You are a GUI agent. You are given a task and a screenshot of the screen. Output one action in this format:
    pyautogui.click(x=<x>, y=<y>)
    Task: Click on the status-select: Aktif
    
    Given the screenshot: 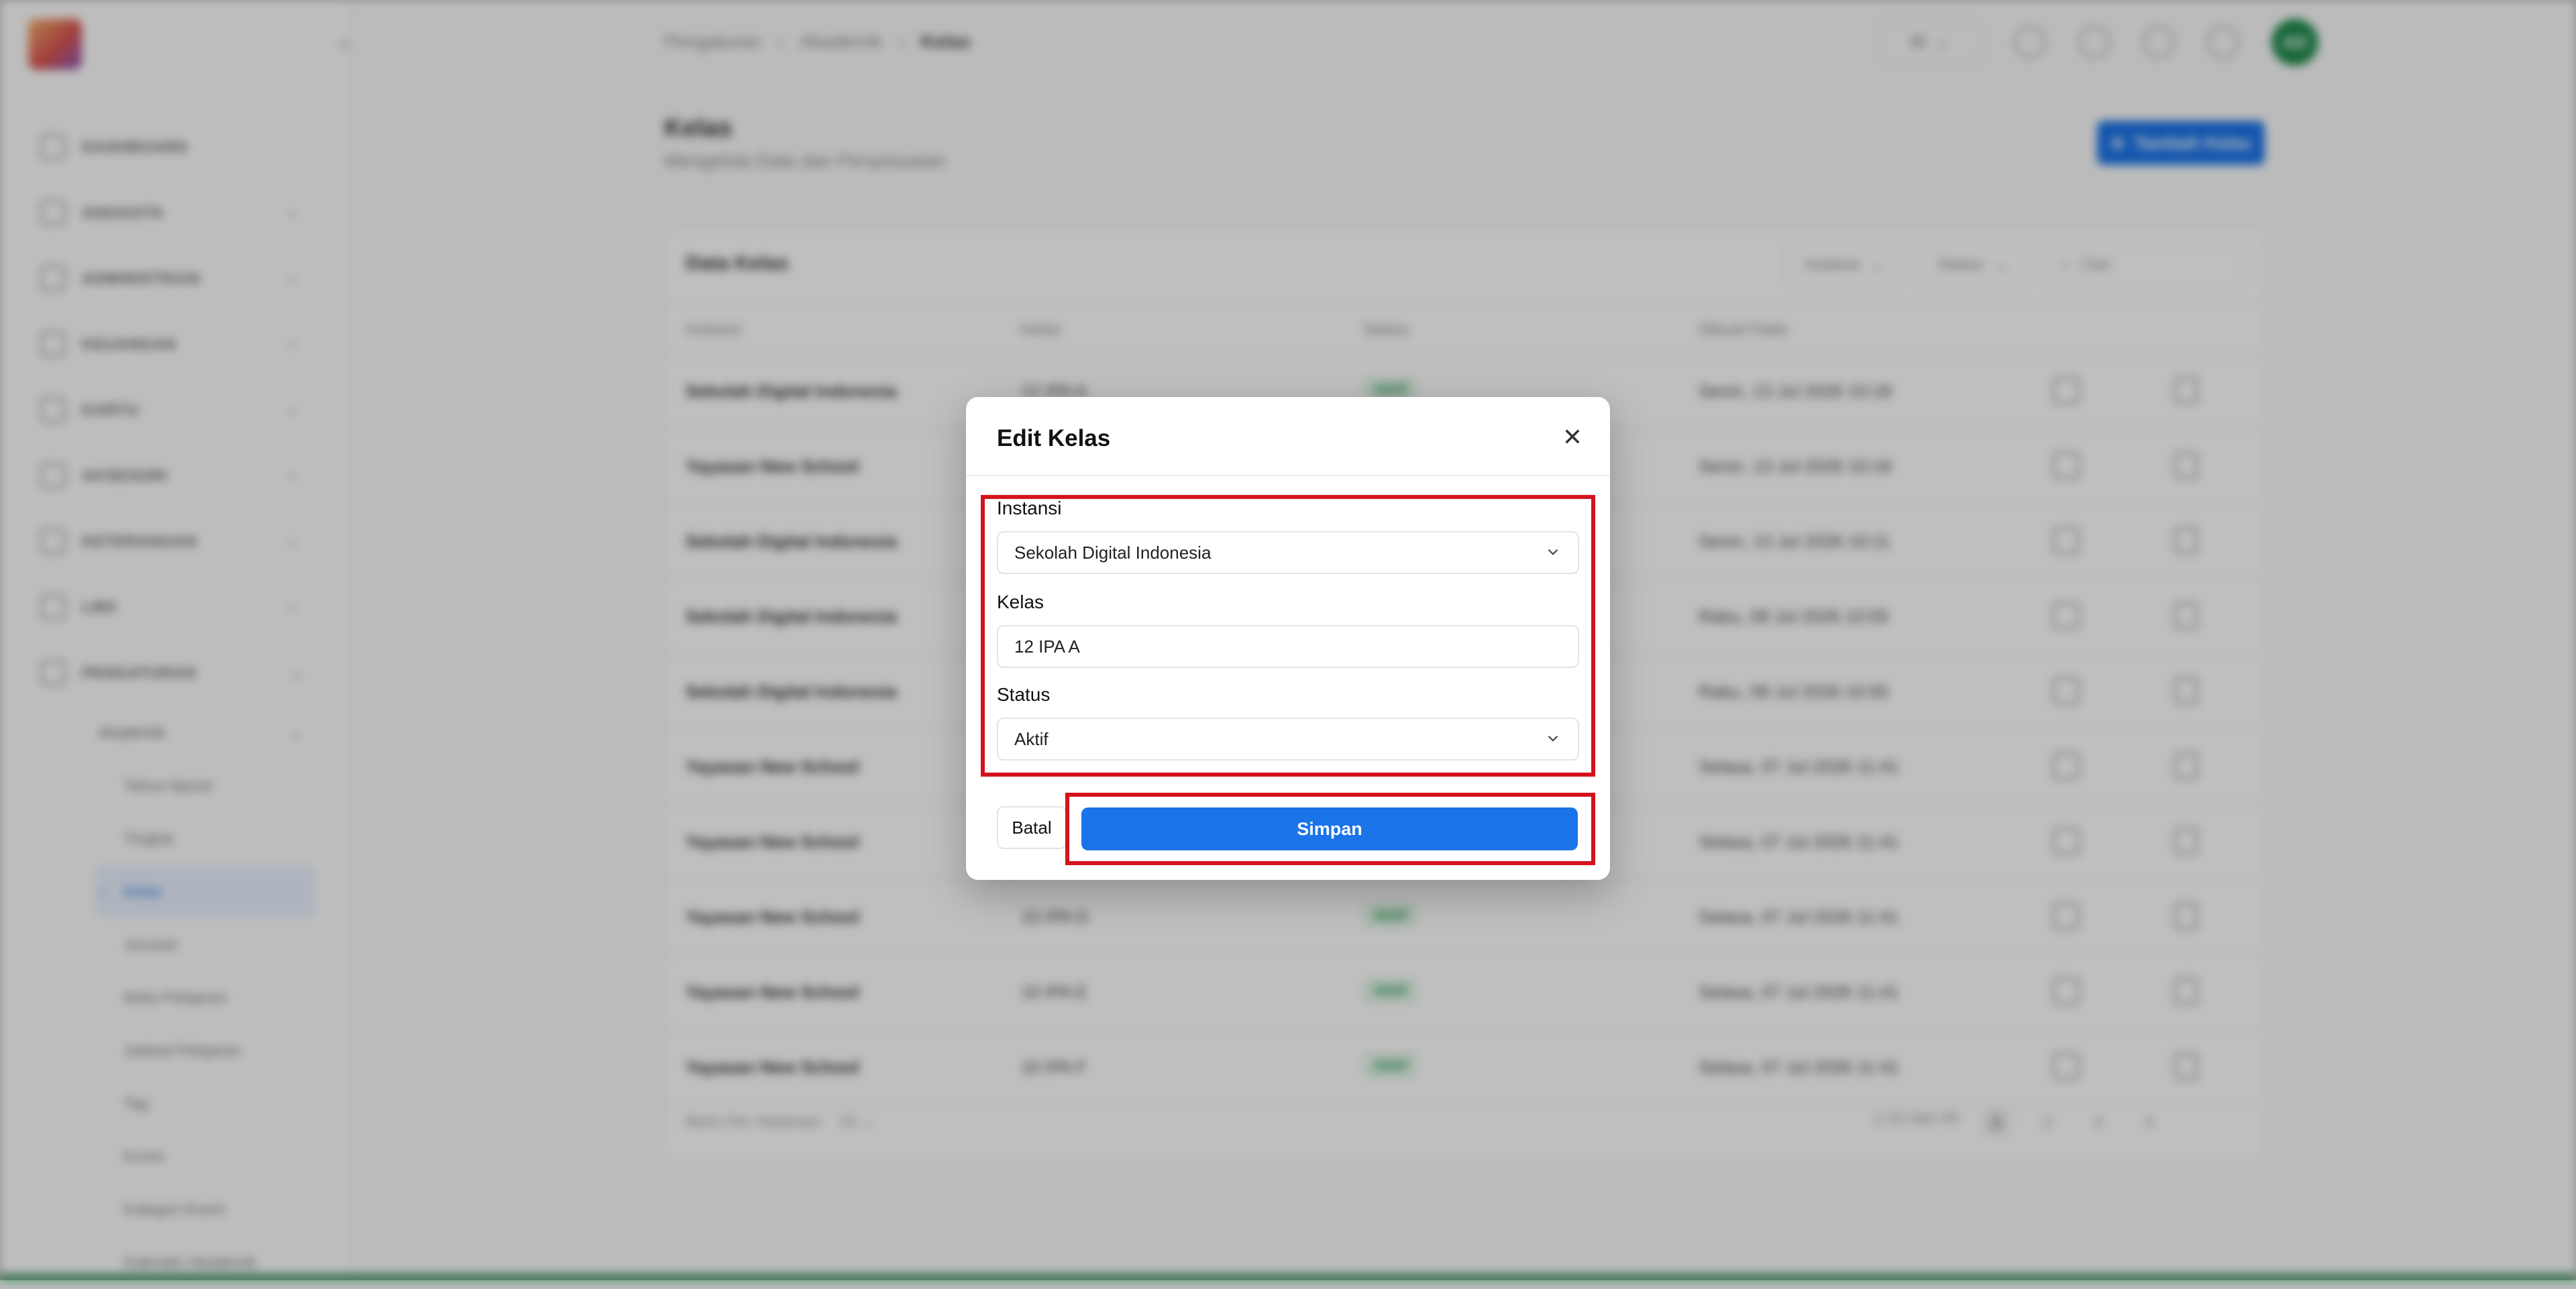 What is the action you would take?
    pyautogui.click(x=1288, y=739)
    